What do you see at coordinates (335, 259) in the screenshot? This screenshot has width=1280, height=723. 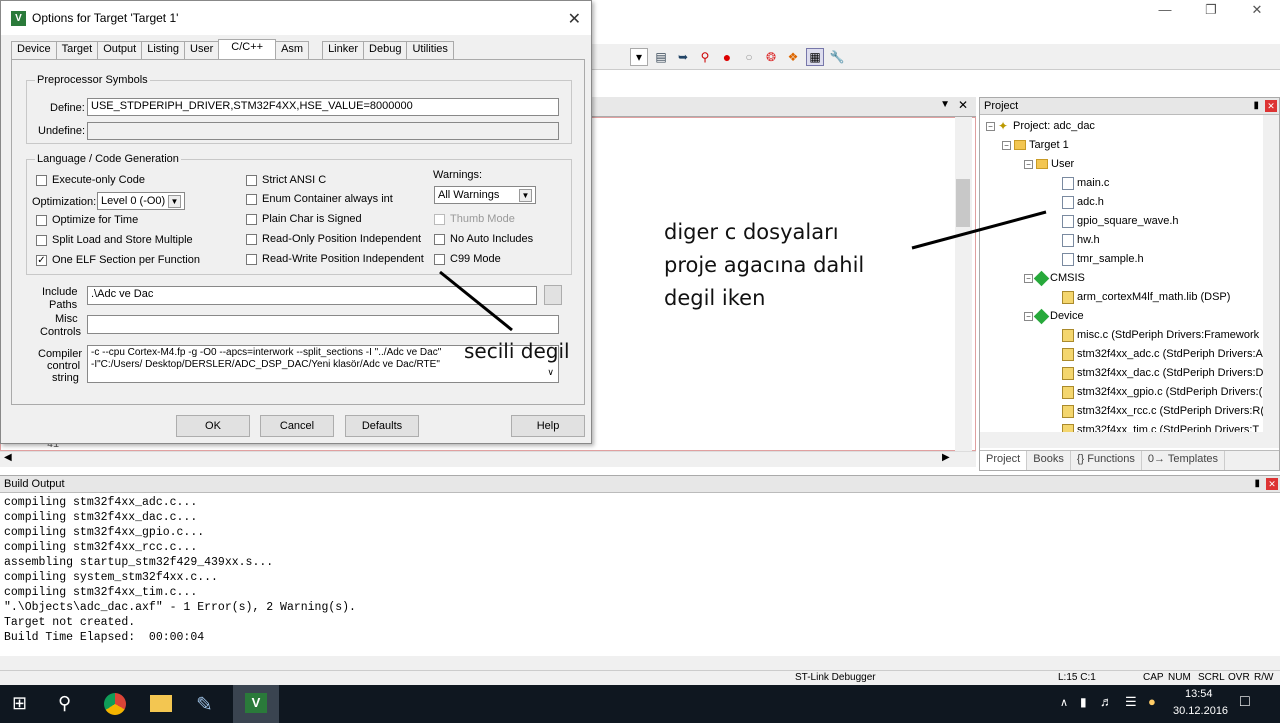 I see `rw-pos-checkbox: Read-Write Position Independent` at bounding box center [335, 259].